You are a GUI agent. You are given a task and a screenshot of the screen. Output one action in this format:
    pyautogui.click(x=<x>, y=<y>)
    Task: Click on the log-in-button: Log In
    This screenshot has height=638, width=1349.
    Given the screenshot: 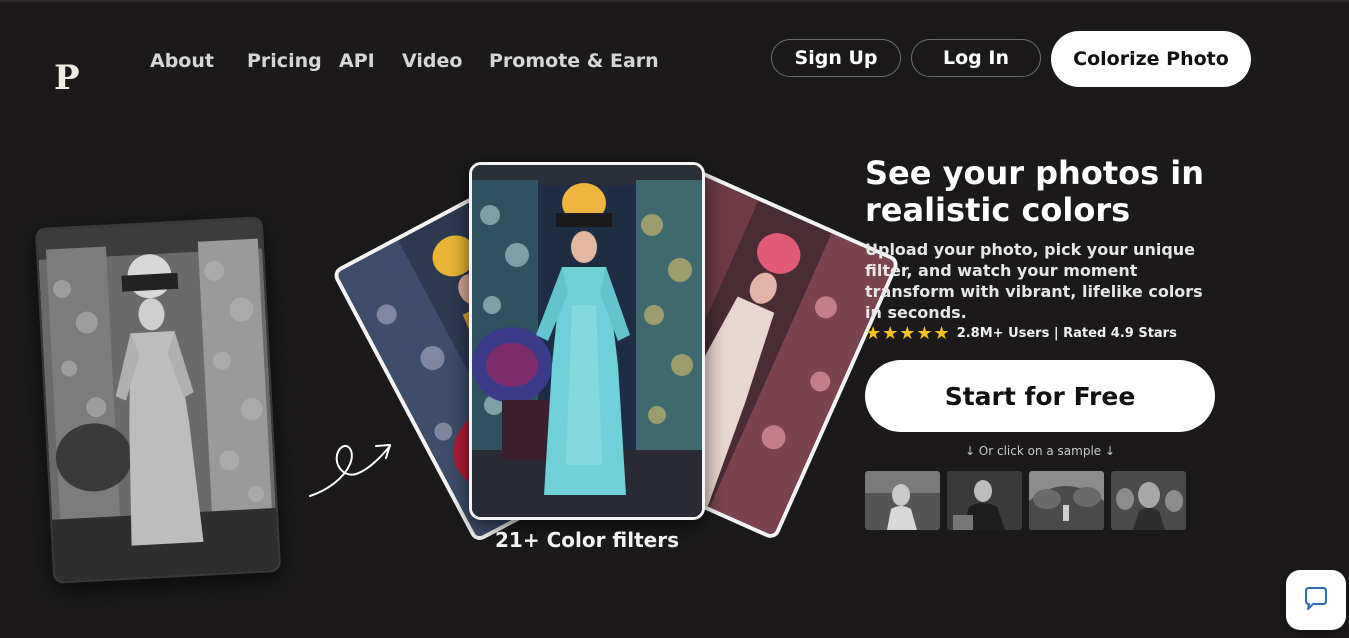 What is the action you would take?
    pyautogui.click(x=976, y=58)
    